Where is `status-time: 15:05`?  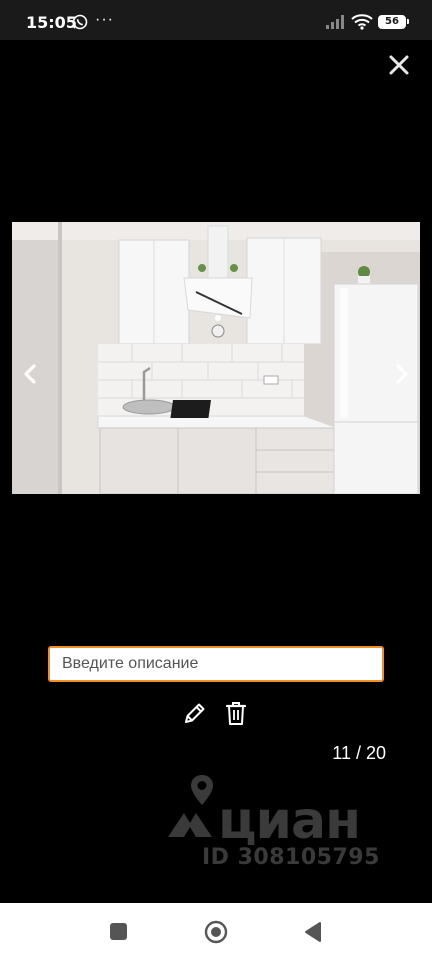
status-time: 15:05 is located at coordinates (51, 22).